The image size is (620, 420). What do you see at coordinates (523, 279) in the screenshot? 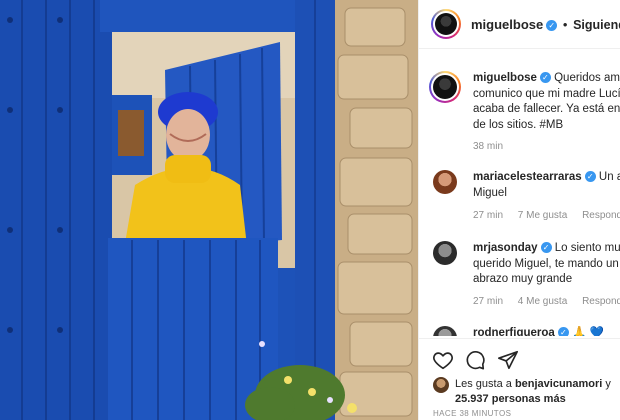
I see `comment-line: abrazo muy grande` at bounding box center [523, 279].